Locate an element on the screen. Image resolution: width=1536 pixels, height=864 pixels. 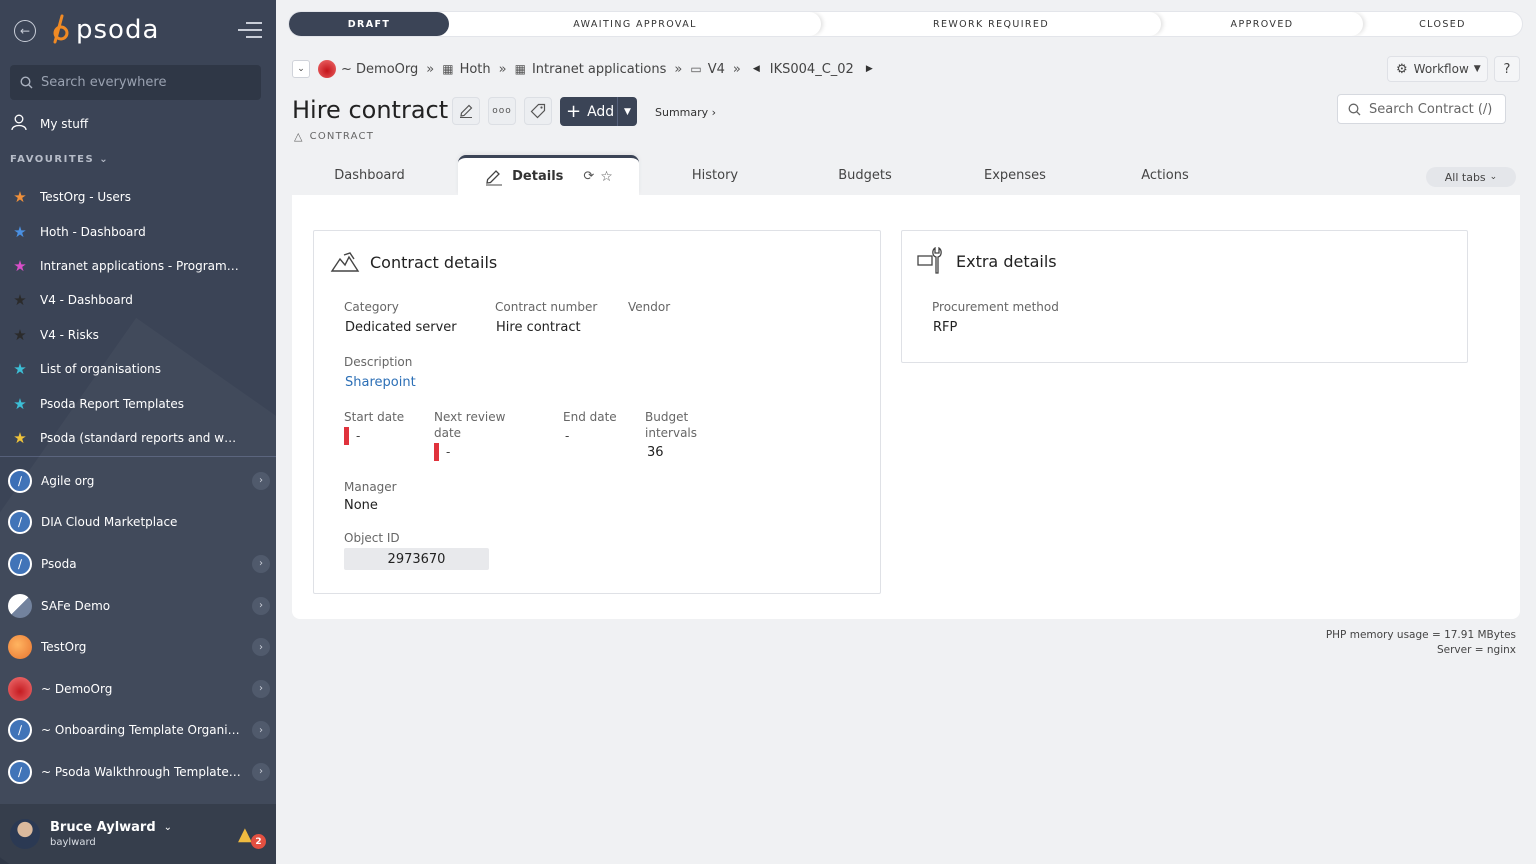
organisation-item: ∕ ~ Psoda Walkthrough Template P... › is located at coordinates (139, 772).